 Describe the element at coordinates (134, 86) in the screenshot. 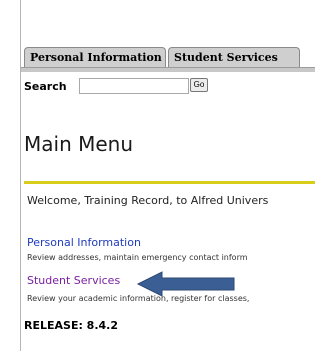

I see `search-input` at that location.